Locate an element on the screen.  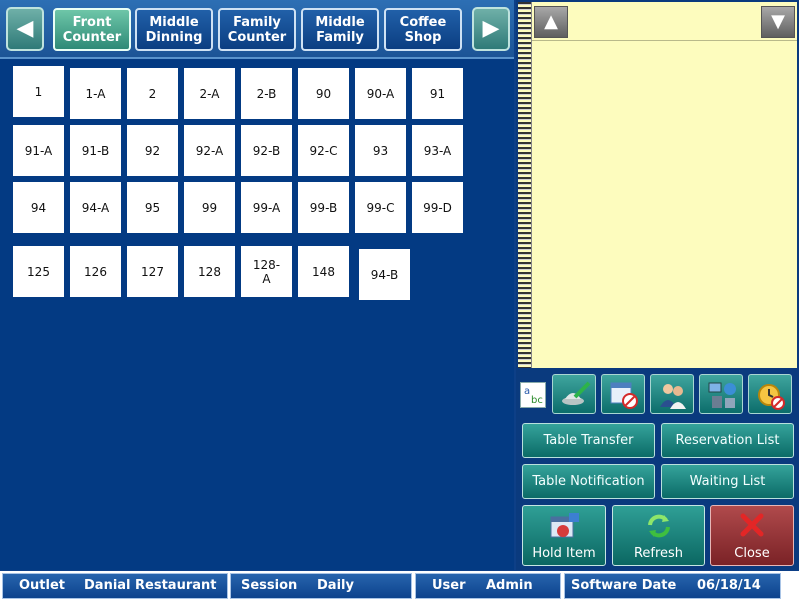
table-notification-button: Table Notification is located at coordinates (588, 481).